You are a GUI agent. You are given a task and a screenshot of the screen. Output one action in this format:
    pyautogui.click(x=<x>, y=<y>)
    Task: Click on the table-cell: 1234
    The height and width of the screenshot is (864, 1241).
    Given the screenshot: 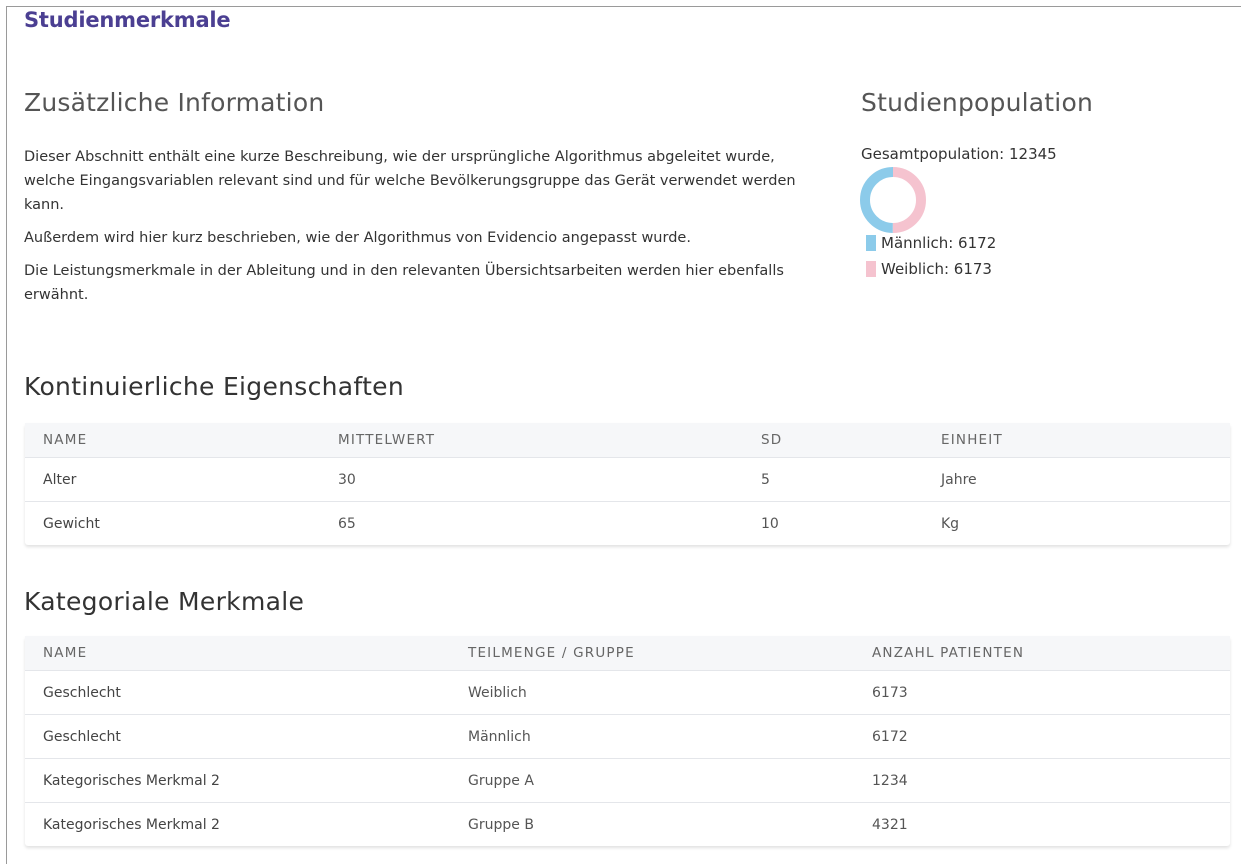 What is the action you would take?
    pyautogui.click(x=1042, y=780)
    